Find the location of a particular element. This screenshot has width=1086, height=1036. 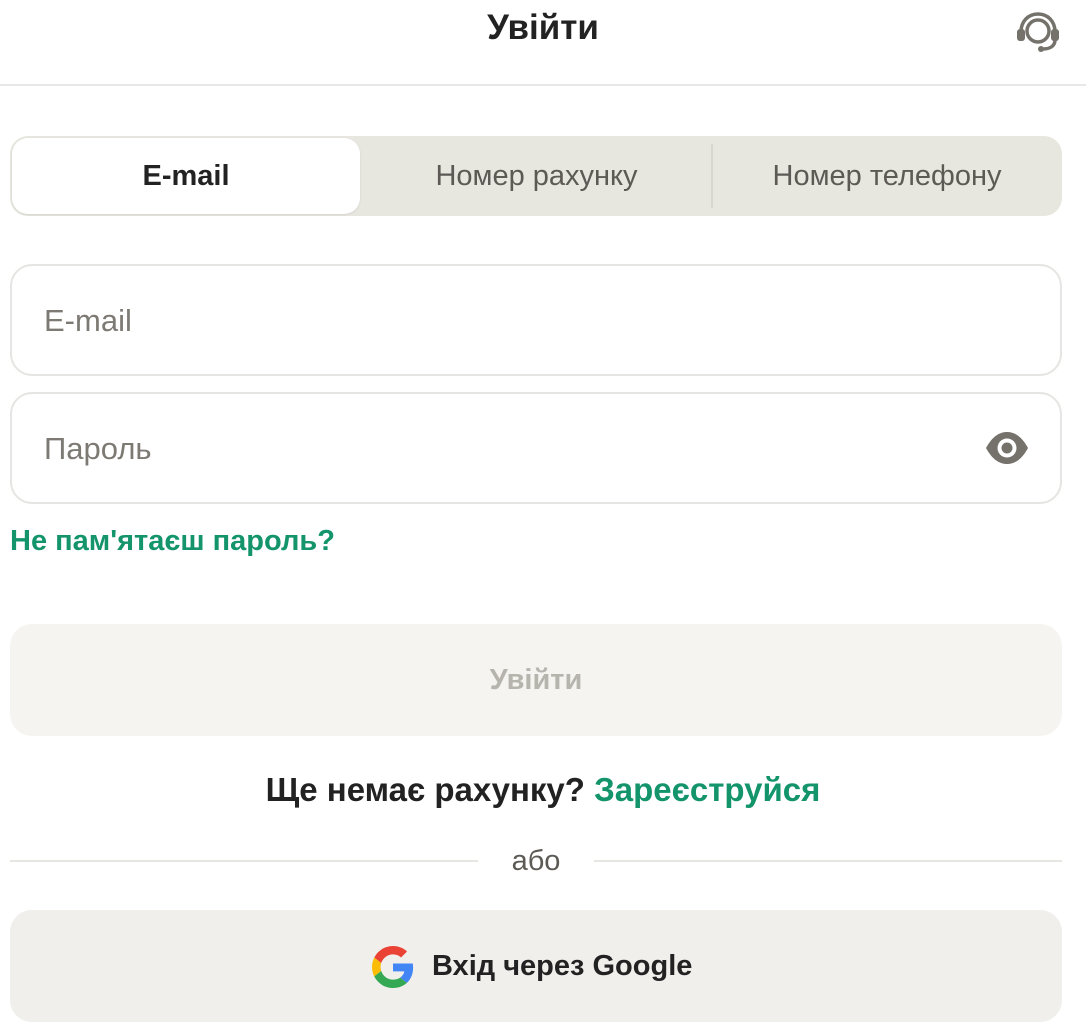

register-question: Ще немає рахунку? is located at coordinates (425, 789).